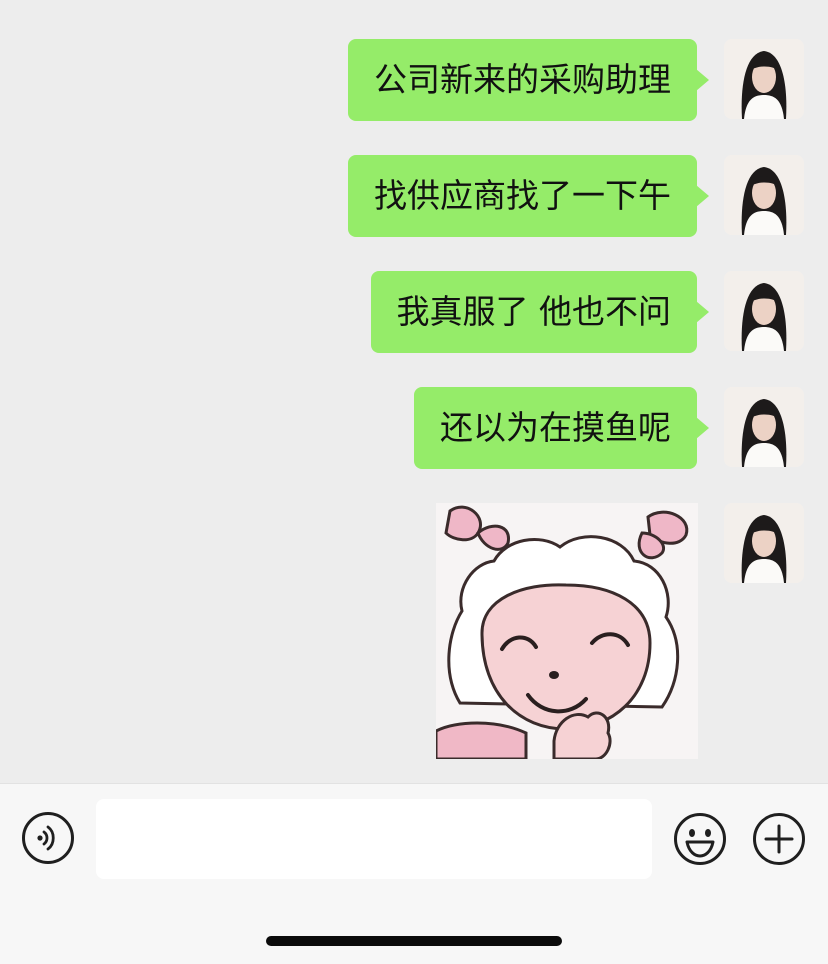  I want to click on plus-button, so click(779, 839).